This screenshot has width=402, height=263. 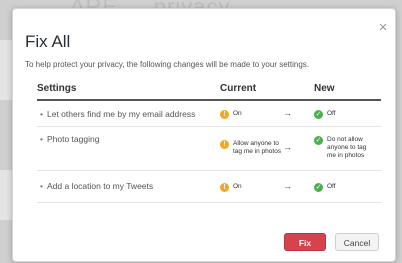 What do you see at coordinates (305, 242) in the screenshot?
I see `fix-button: Fix` at bounding box center [305, 242].